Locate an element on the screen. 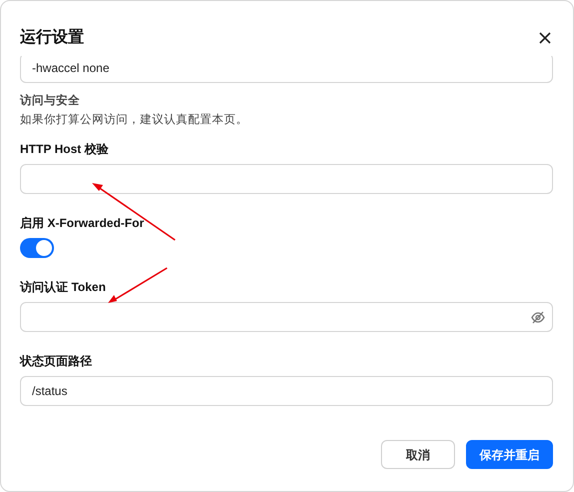  annotation-arrow is located at coordinates (138, 285).